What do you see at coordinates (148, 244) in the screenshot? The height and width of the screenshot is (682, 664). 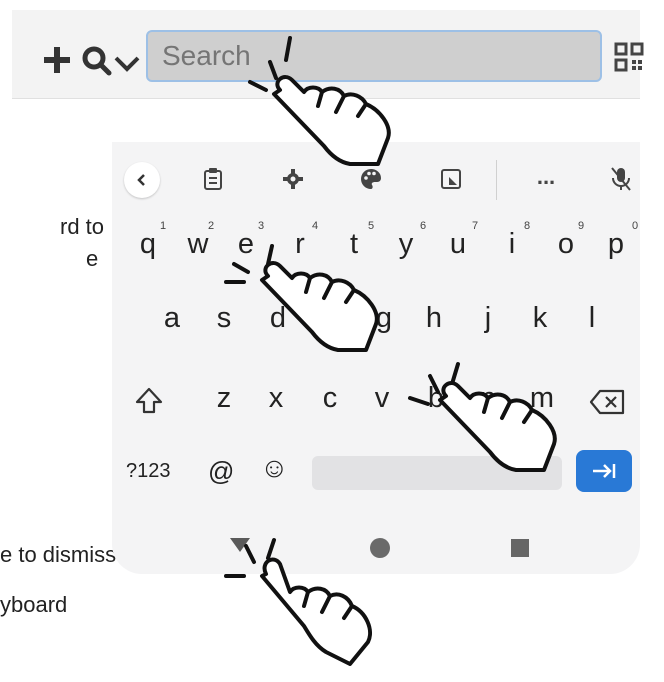 I see `key-q: q` at bounding box center [148, 244].